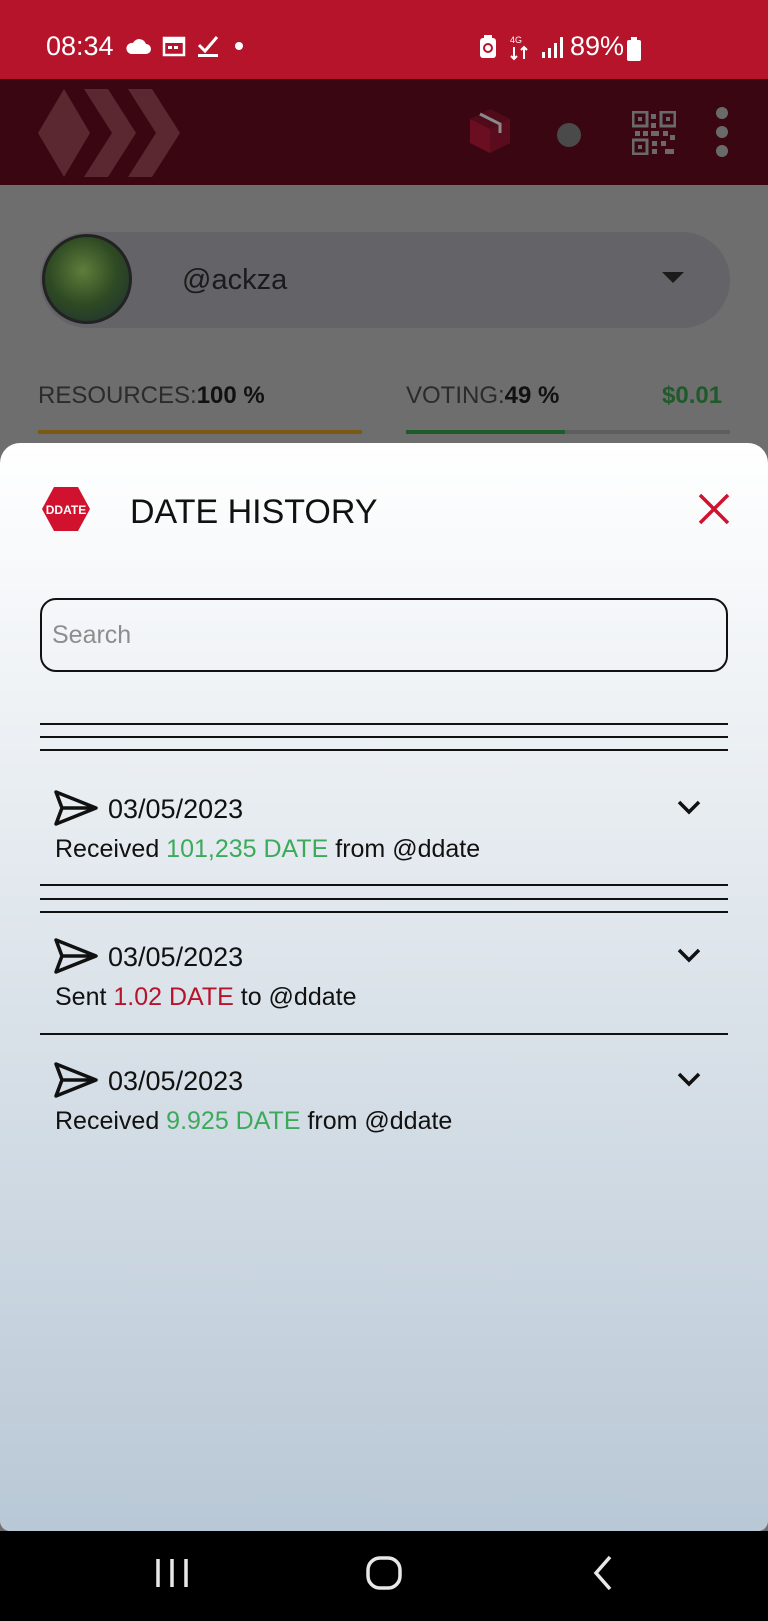  What do you see at coordinates (519, 48) in the screenshot?
I see `data-arrows-icon: 4G` at bounding box center [519, 48].